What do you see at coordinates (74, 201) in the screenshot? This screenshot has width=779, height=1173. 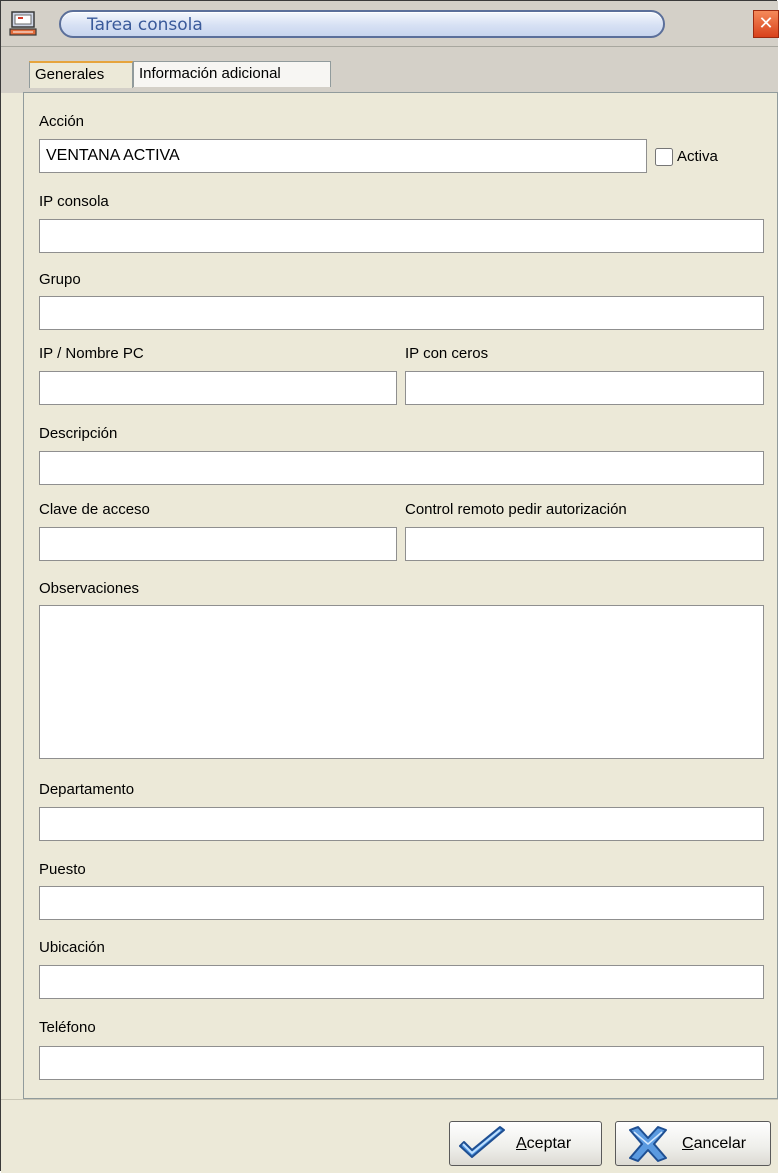 I see `ip-consola-label: IP consola` at bounding box center [74, 201].